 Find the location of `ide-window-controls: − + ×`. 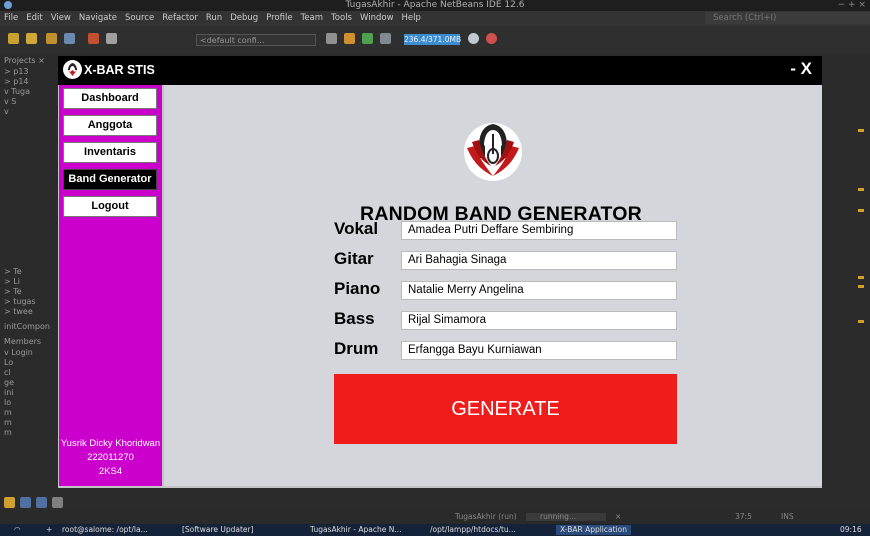

ide-window-controls: − + × is located at coordinates (852, 5).